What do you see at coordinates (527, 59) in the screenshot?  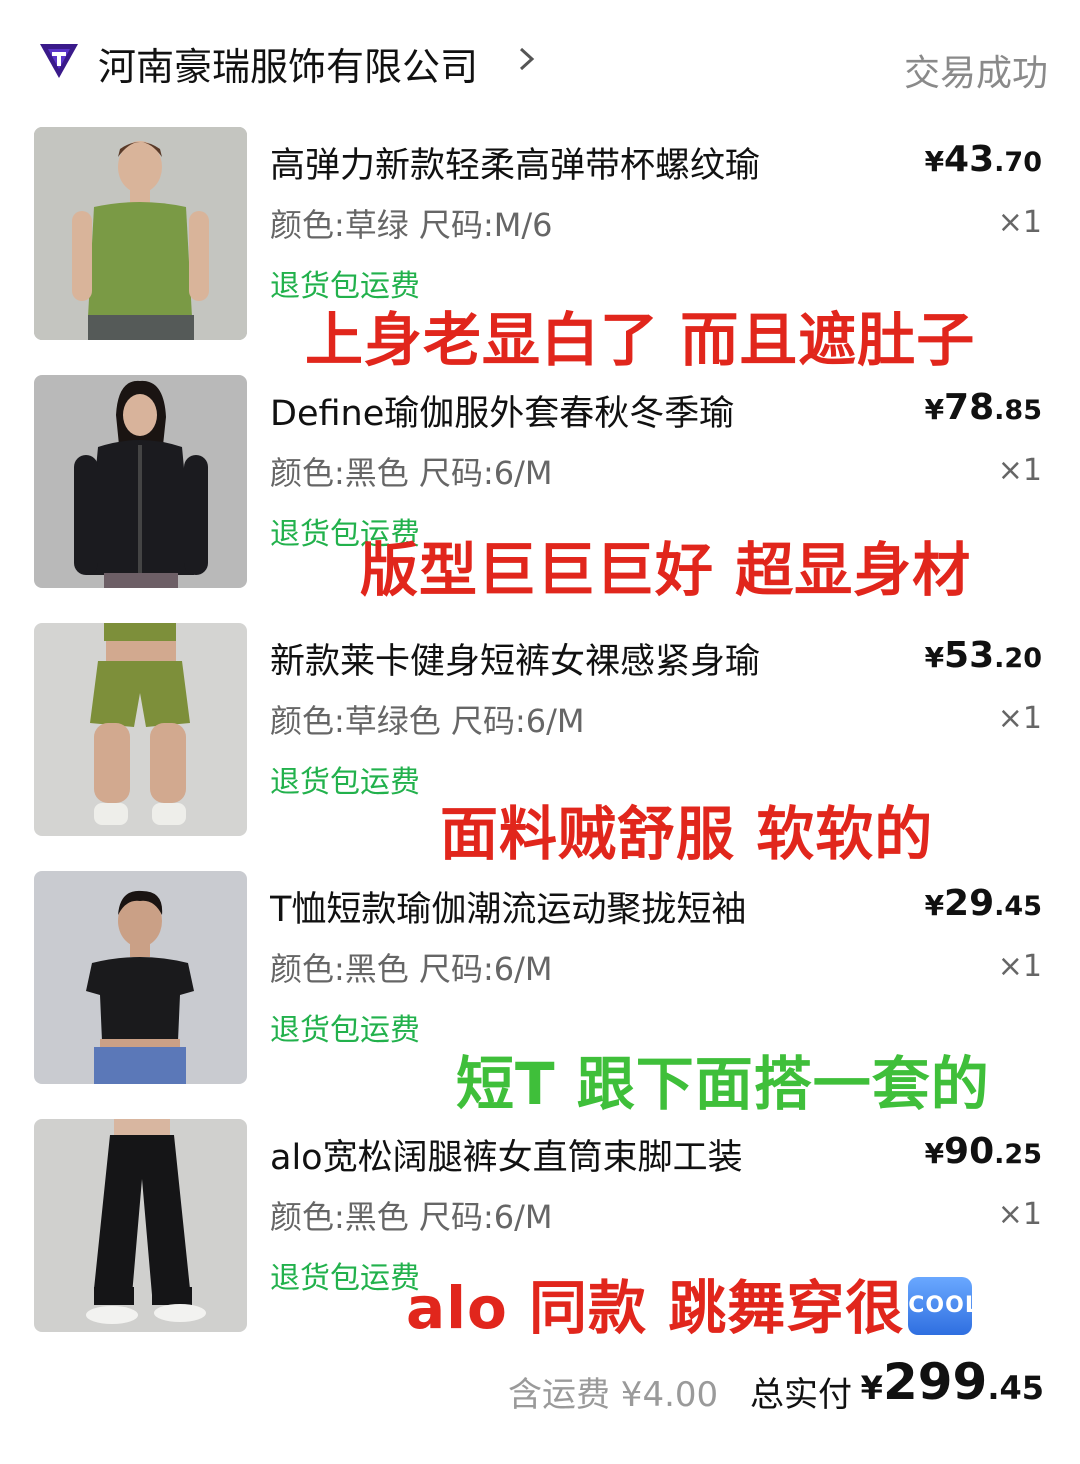 I see `chevron-right-icon` at bounding box center [527, 59].